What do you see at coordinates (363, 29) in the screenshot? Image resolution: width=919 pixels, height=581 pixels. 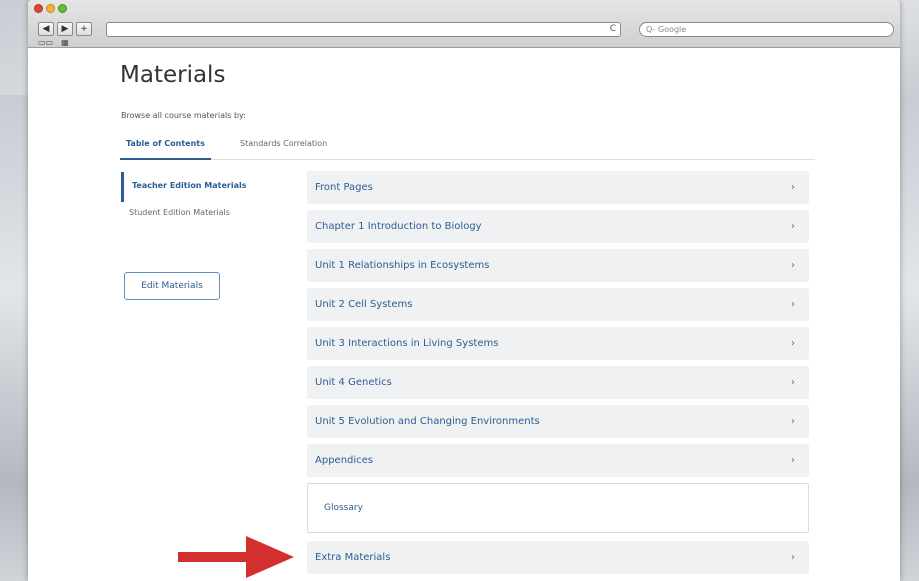 I see `url-field: C` at bounding box center [363, 29].